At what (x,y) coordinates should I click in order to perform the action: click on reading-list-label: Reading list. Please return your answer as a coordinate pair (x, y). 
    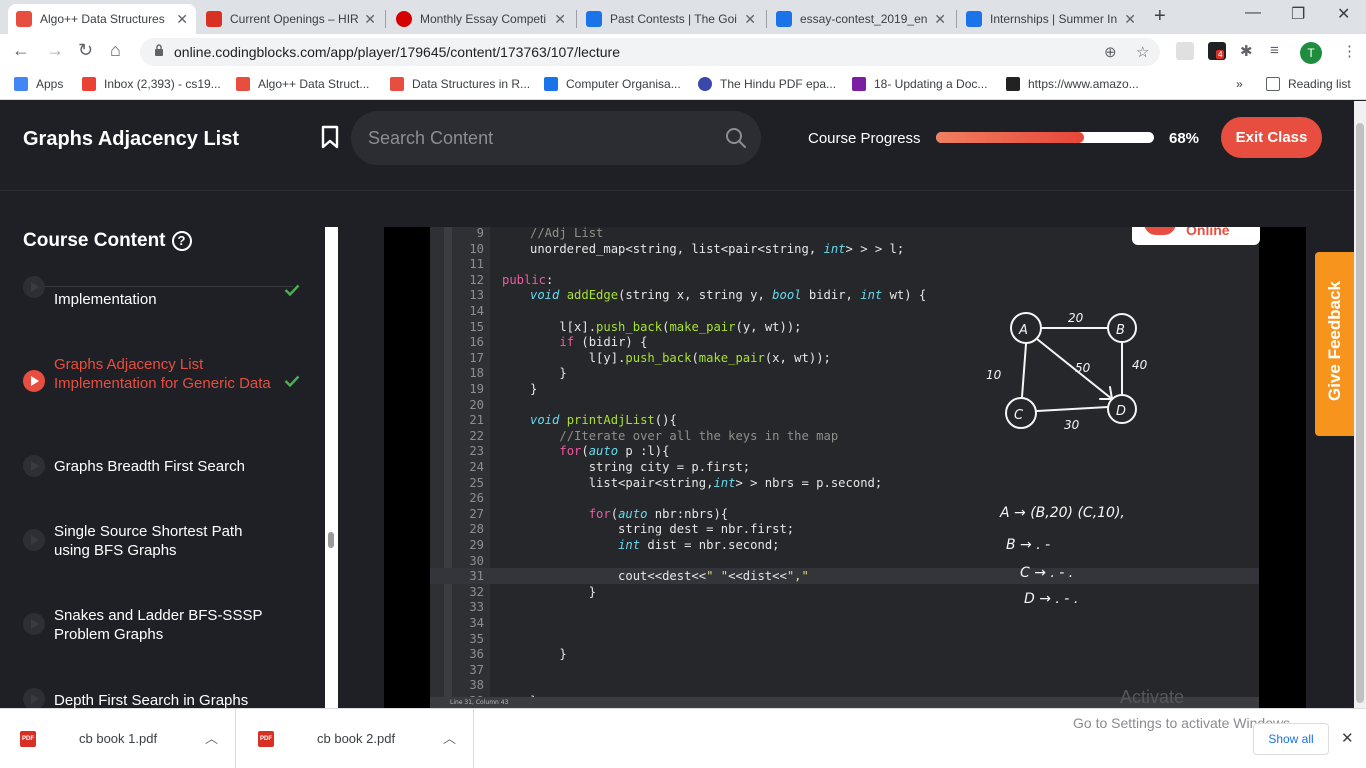
    Looking at the image, I should click on (1319, 84).